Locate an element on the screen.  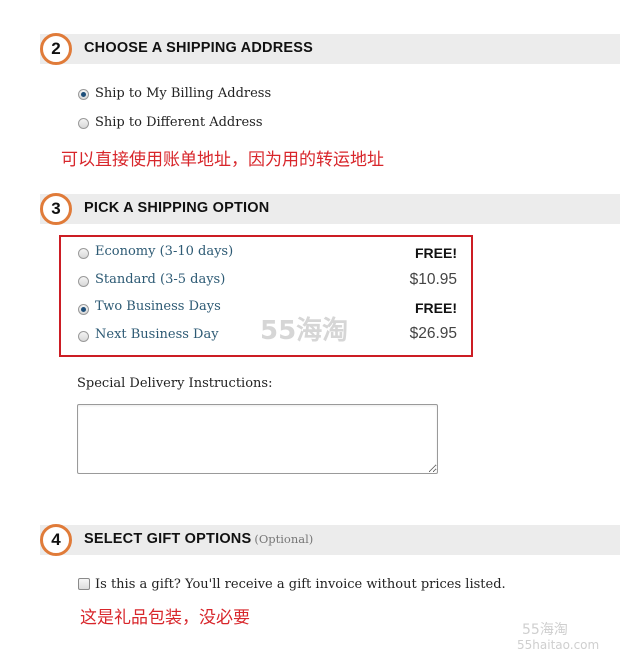
economy-price: FREE! is located at coordinates (436, 253).